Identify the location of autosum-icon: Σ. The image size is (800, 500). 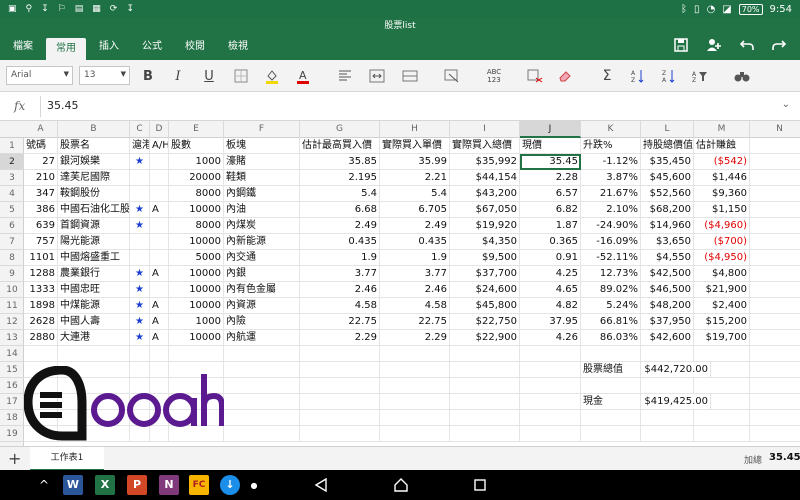
(607, 76).